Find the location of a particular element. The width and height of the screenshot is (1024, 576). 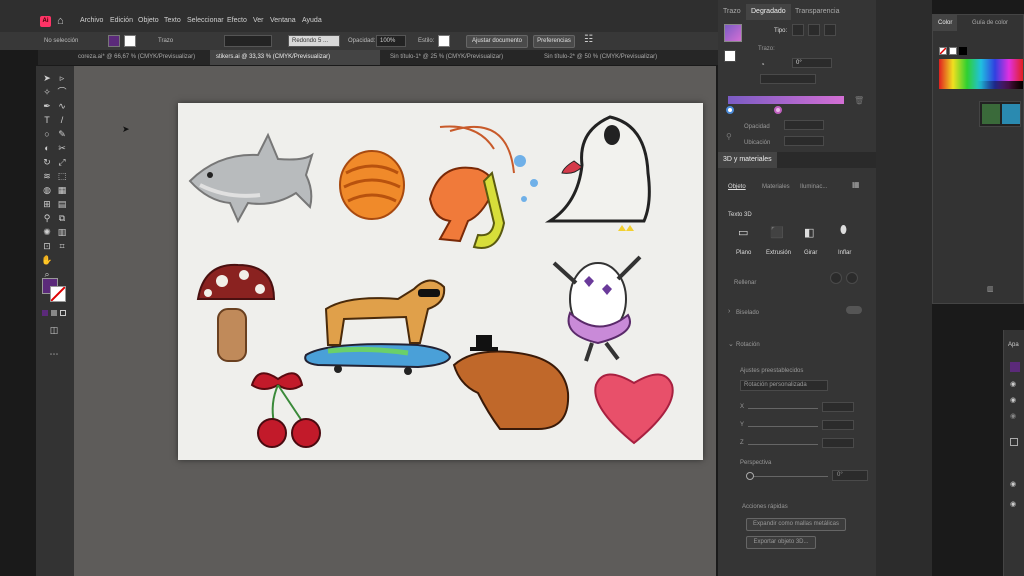

extrude-icon: ⬛ is located at coordinates (777, 233).